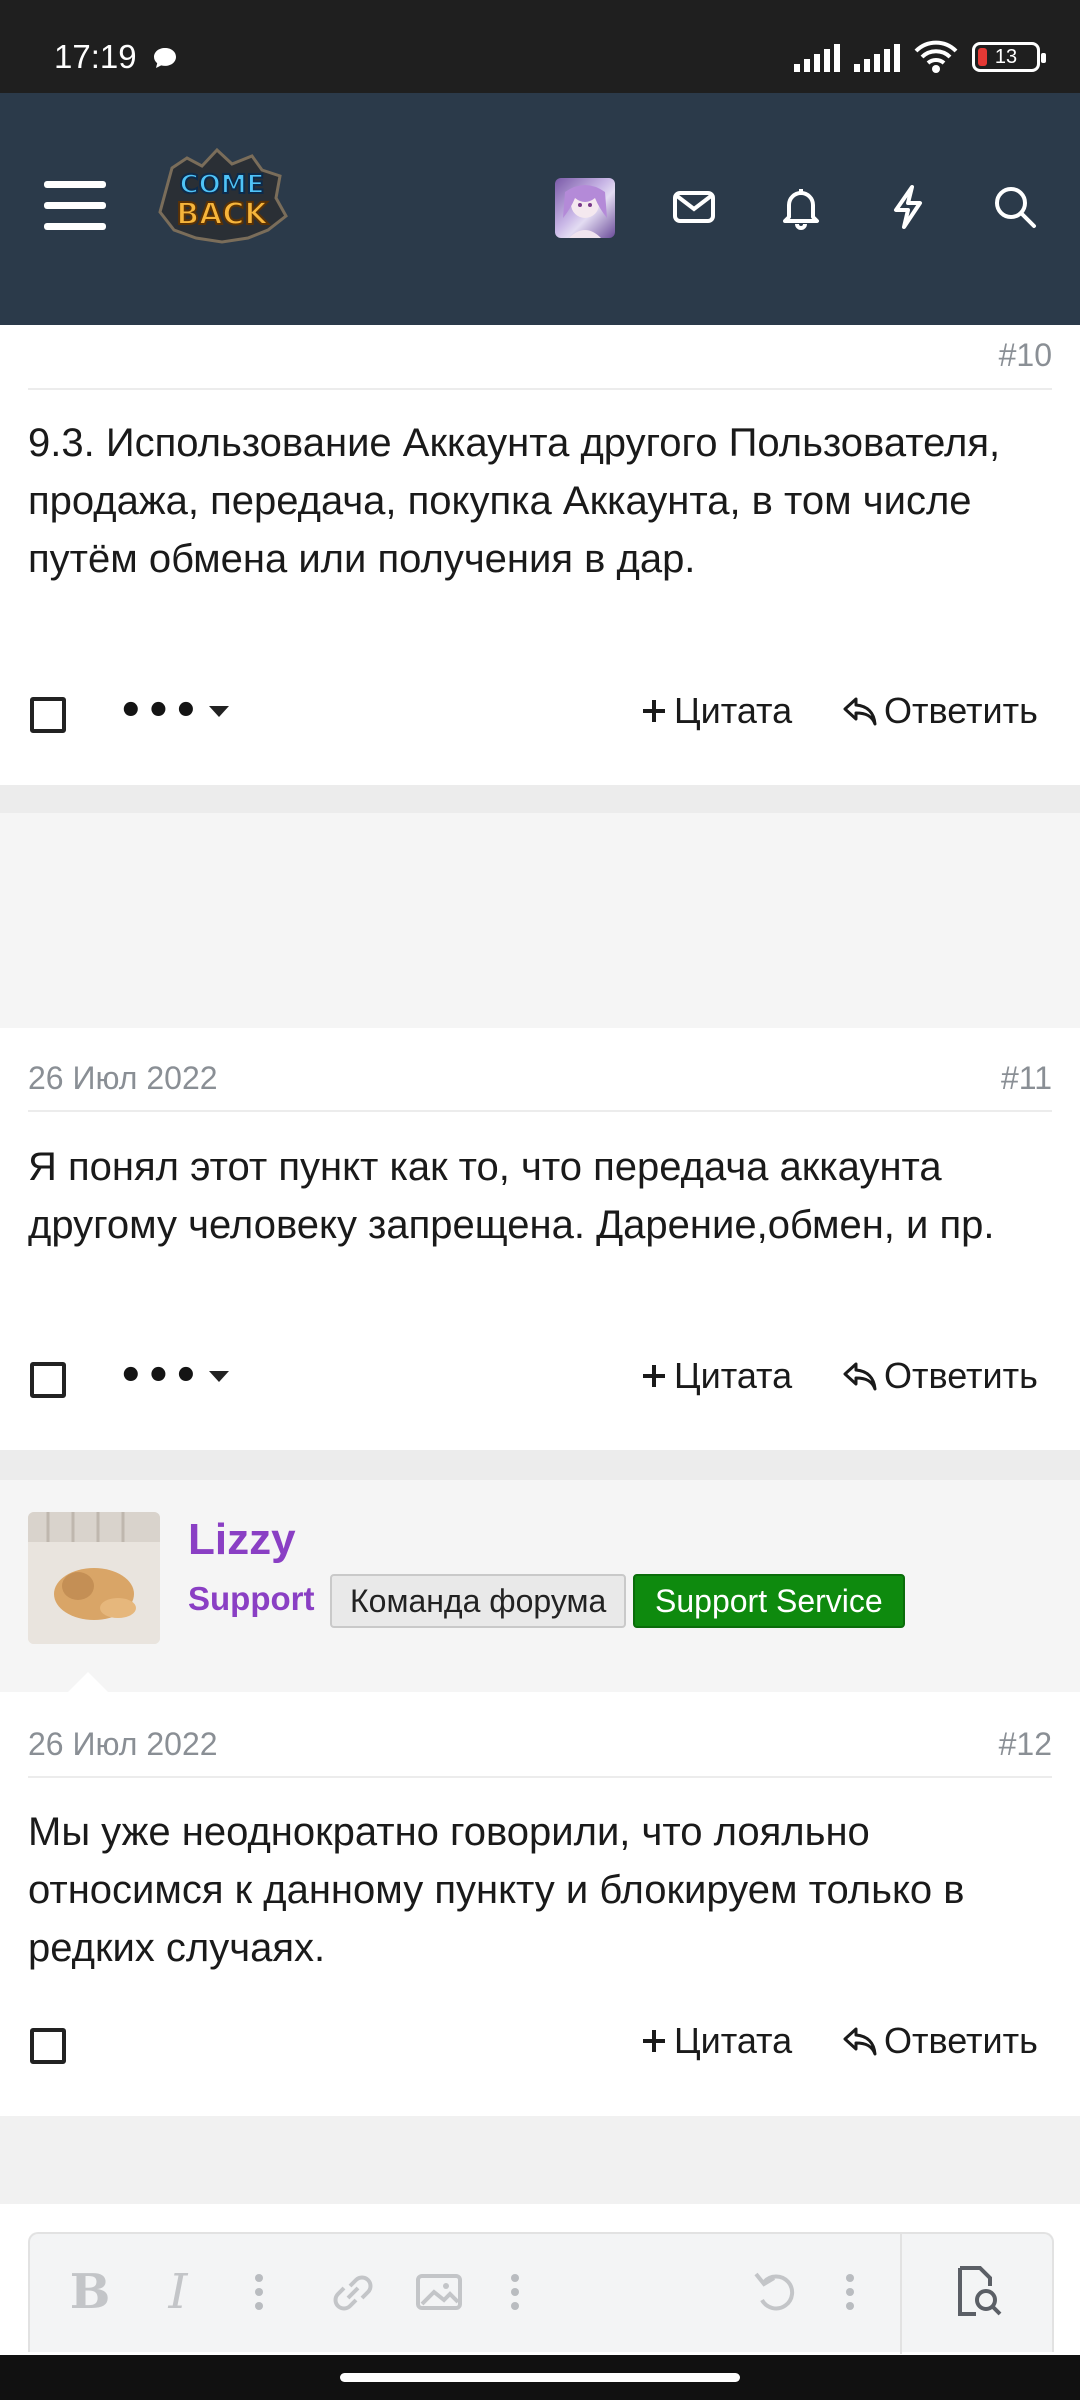 Image resolution: width=1080 pixels, height=2400 pixels. I want to click on status-bar: 17:19 13, so click(540, 46).